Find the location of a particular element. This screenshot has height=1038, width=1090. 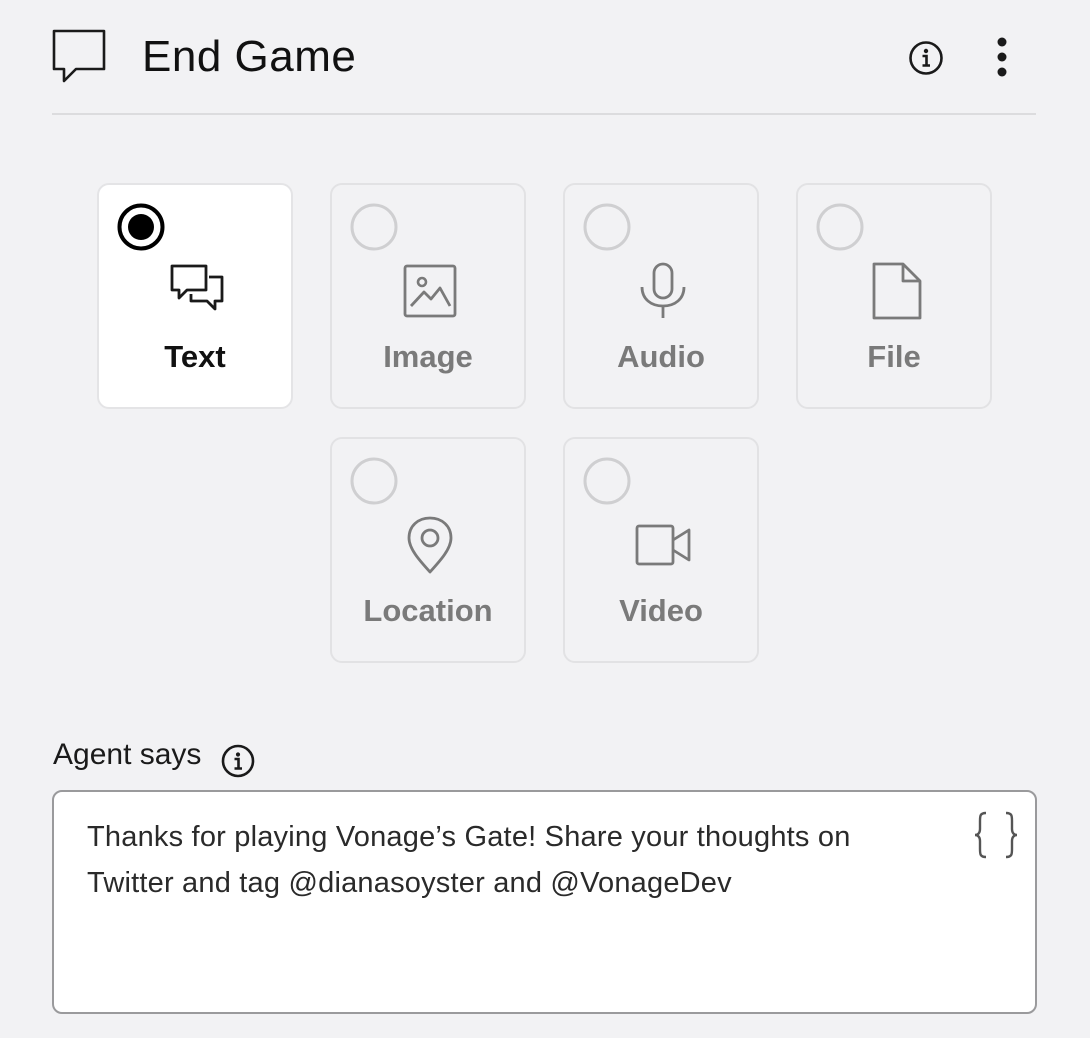

radio-selected is located at coordinates (141, 227).